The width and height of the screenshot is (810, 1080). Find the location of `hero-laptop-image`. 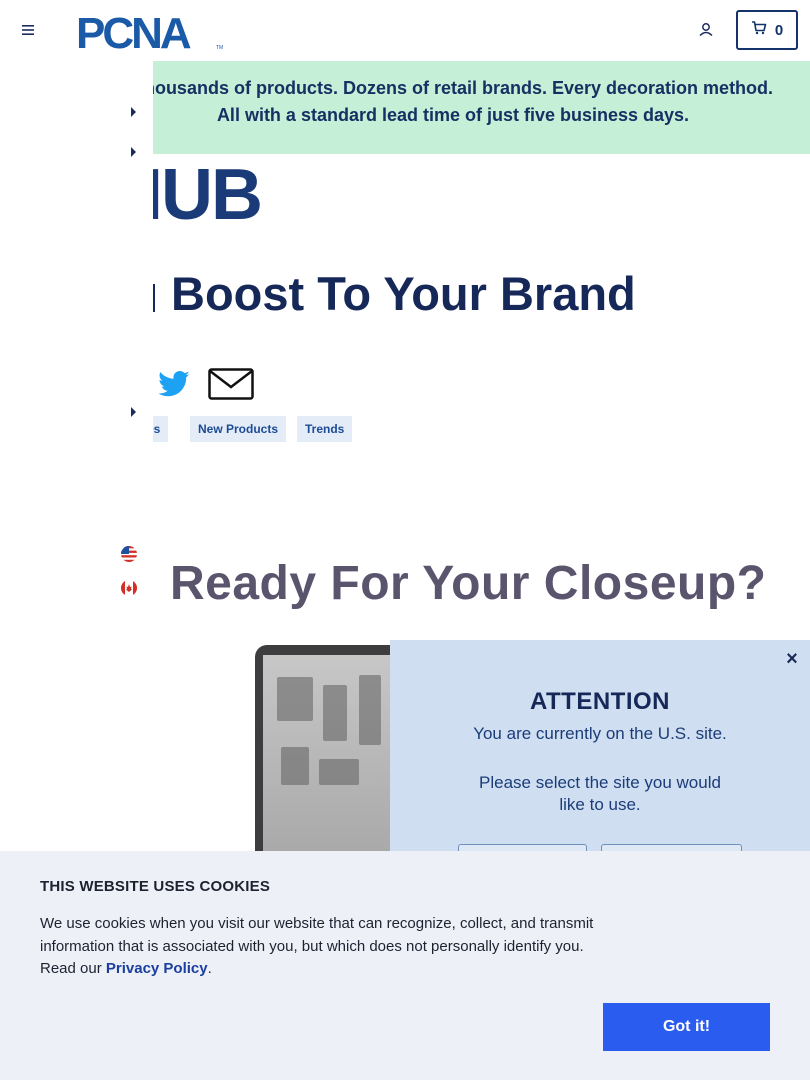

hero-laptop-image is located at coordinates (325, 752).